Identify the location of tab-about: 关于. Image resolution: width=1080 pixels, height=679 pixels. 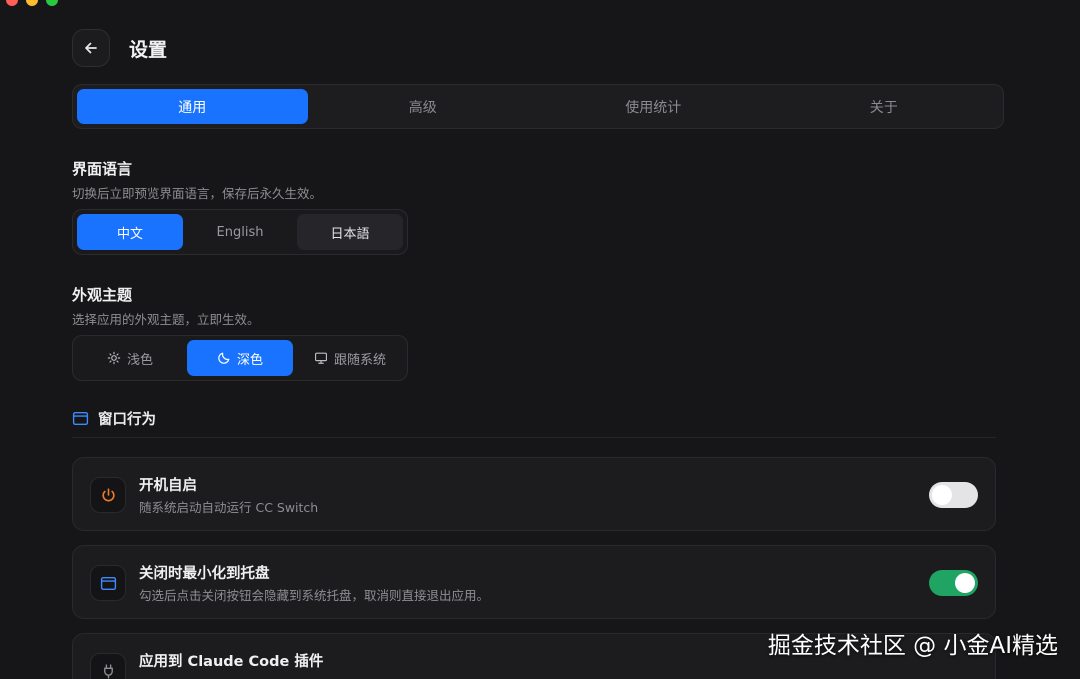
(884, 106).